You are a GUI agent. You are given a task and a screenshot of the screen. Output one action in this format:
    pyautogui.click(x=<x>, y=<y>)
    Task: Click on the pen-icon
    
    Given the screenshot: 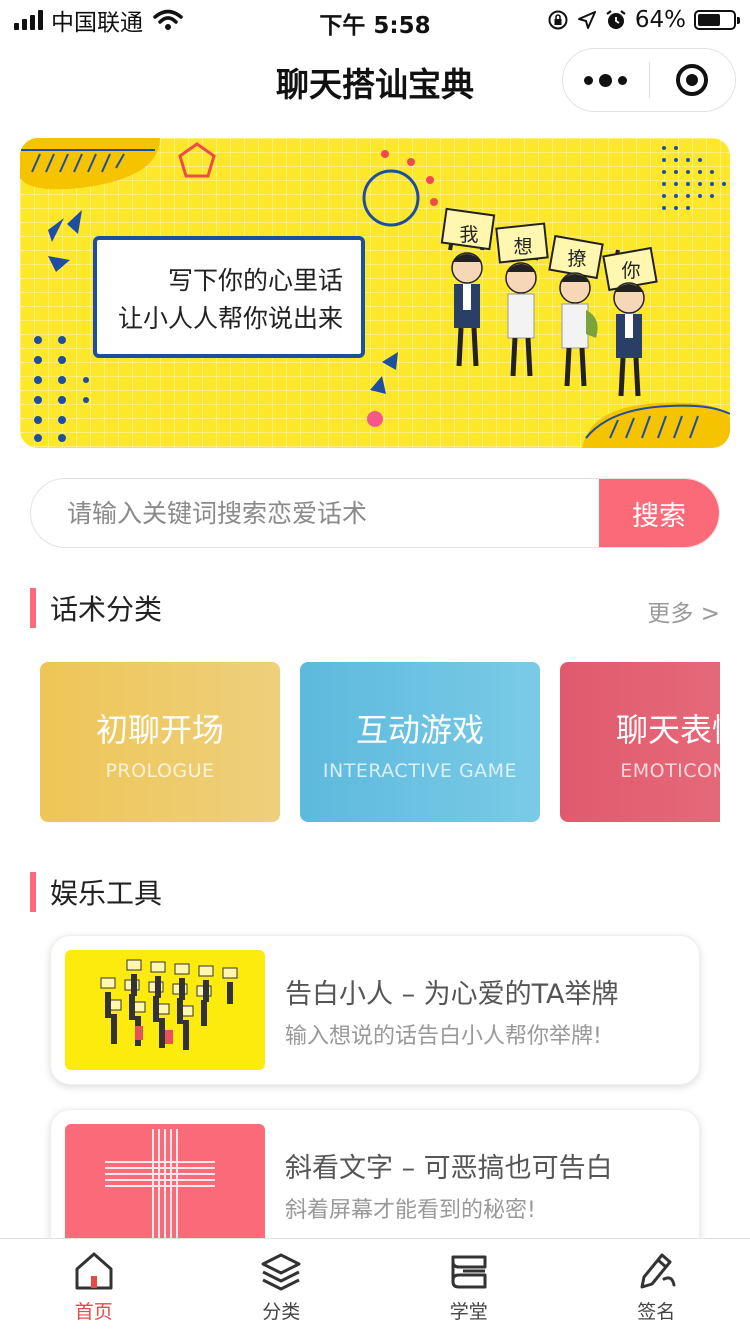 What is the action you would take?
    pyautogui.click(x=658, y=1271)
    